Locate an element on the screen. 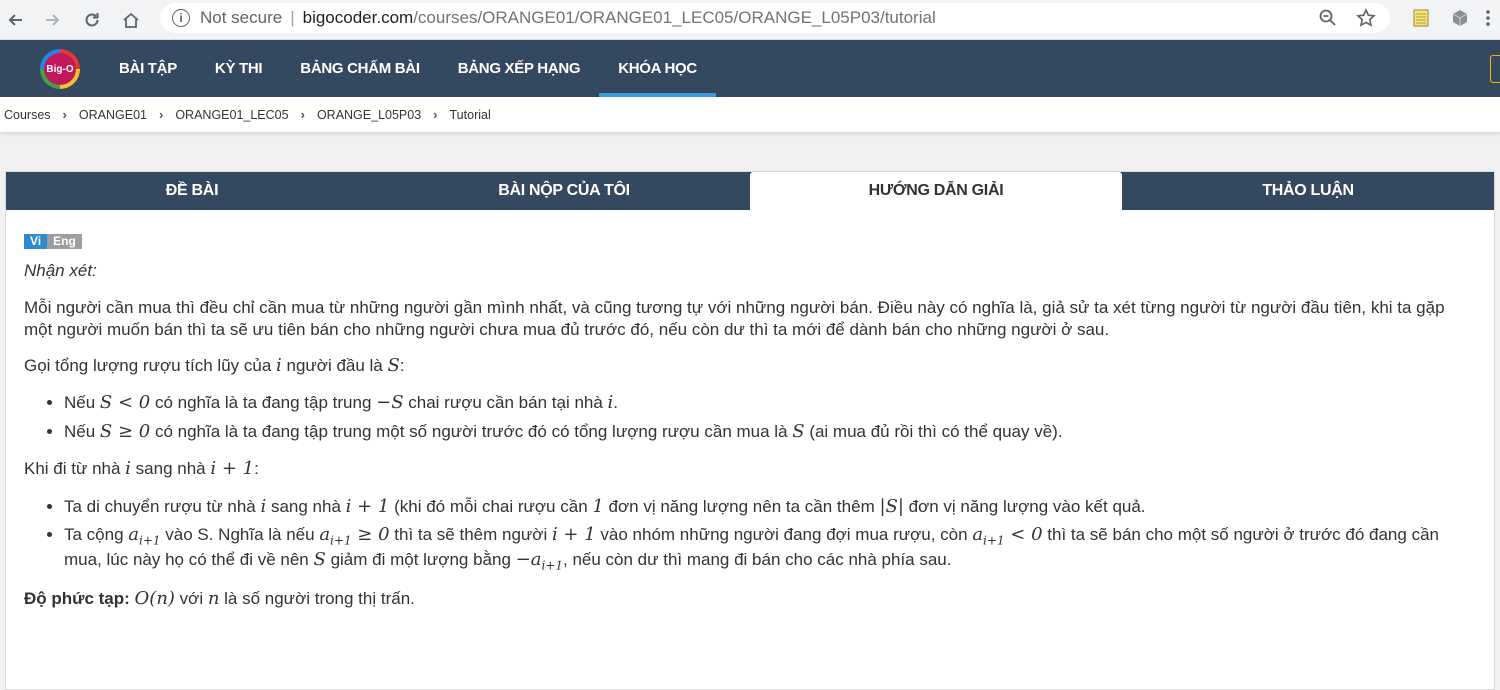 The width and height of the screenshot is (1500, 690). tab-bai-nop: BÀI NỘP CỦA TÔI is located at coordinates (564, 191).